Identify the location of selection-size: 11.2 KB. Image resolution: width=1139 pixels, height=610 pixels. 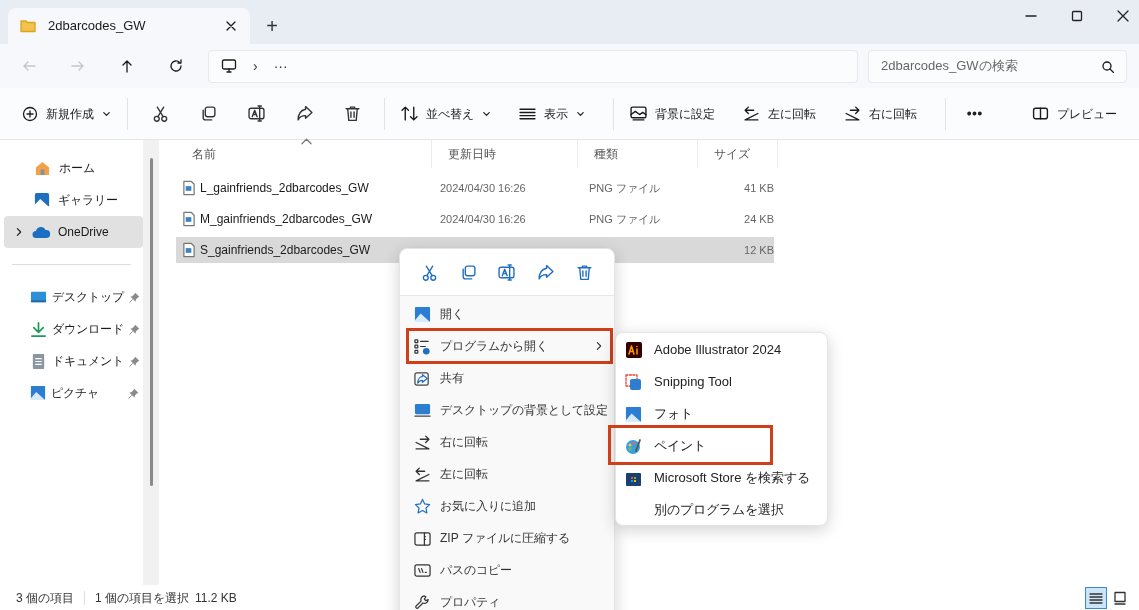
(216, 598).